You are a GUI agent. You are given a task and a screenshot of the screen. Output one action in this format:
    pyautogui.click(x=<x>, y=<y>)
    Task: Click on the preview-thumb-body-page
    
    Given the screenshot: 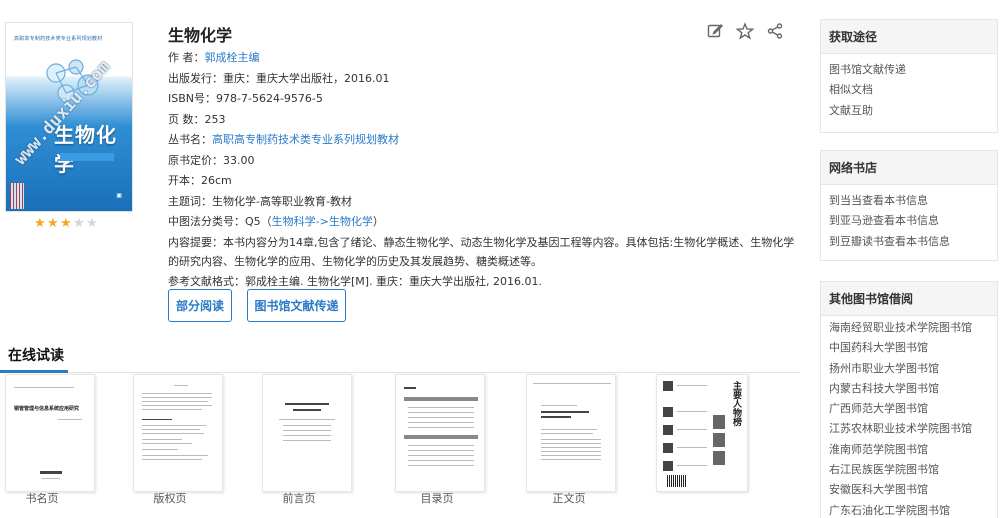 What is the action you would take?
    pyautogui.click(x=571, y=433)
    